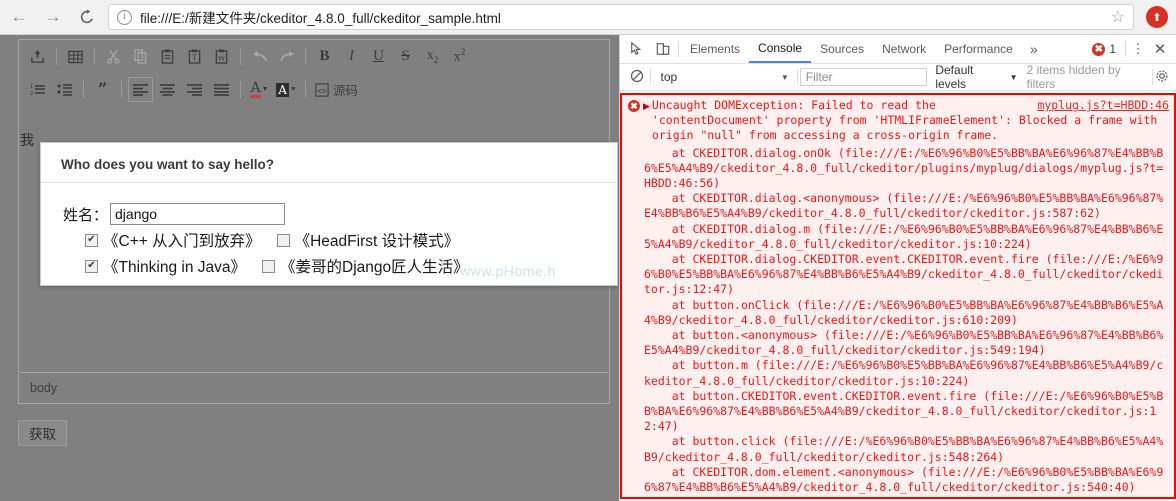  Describe the element at coordinates (508, 271) in the screenshot. I see `watermark: www.pHome.h` at that location.